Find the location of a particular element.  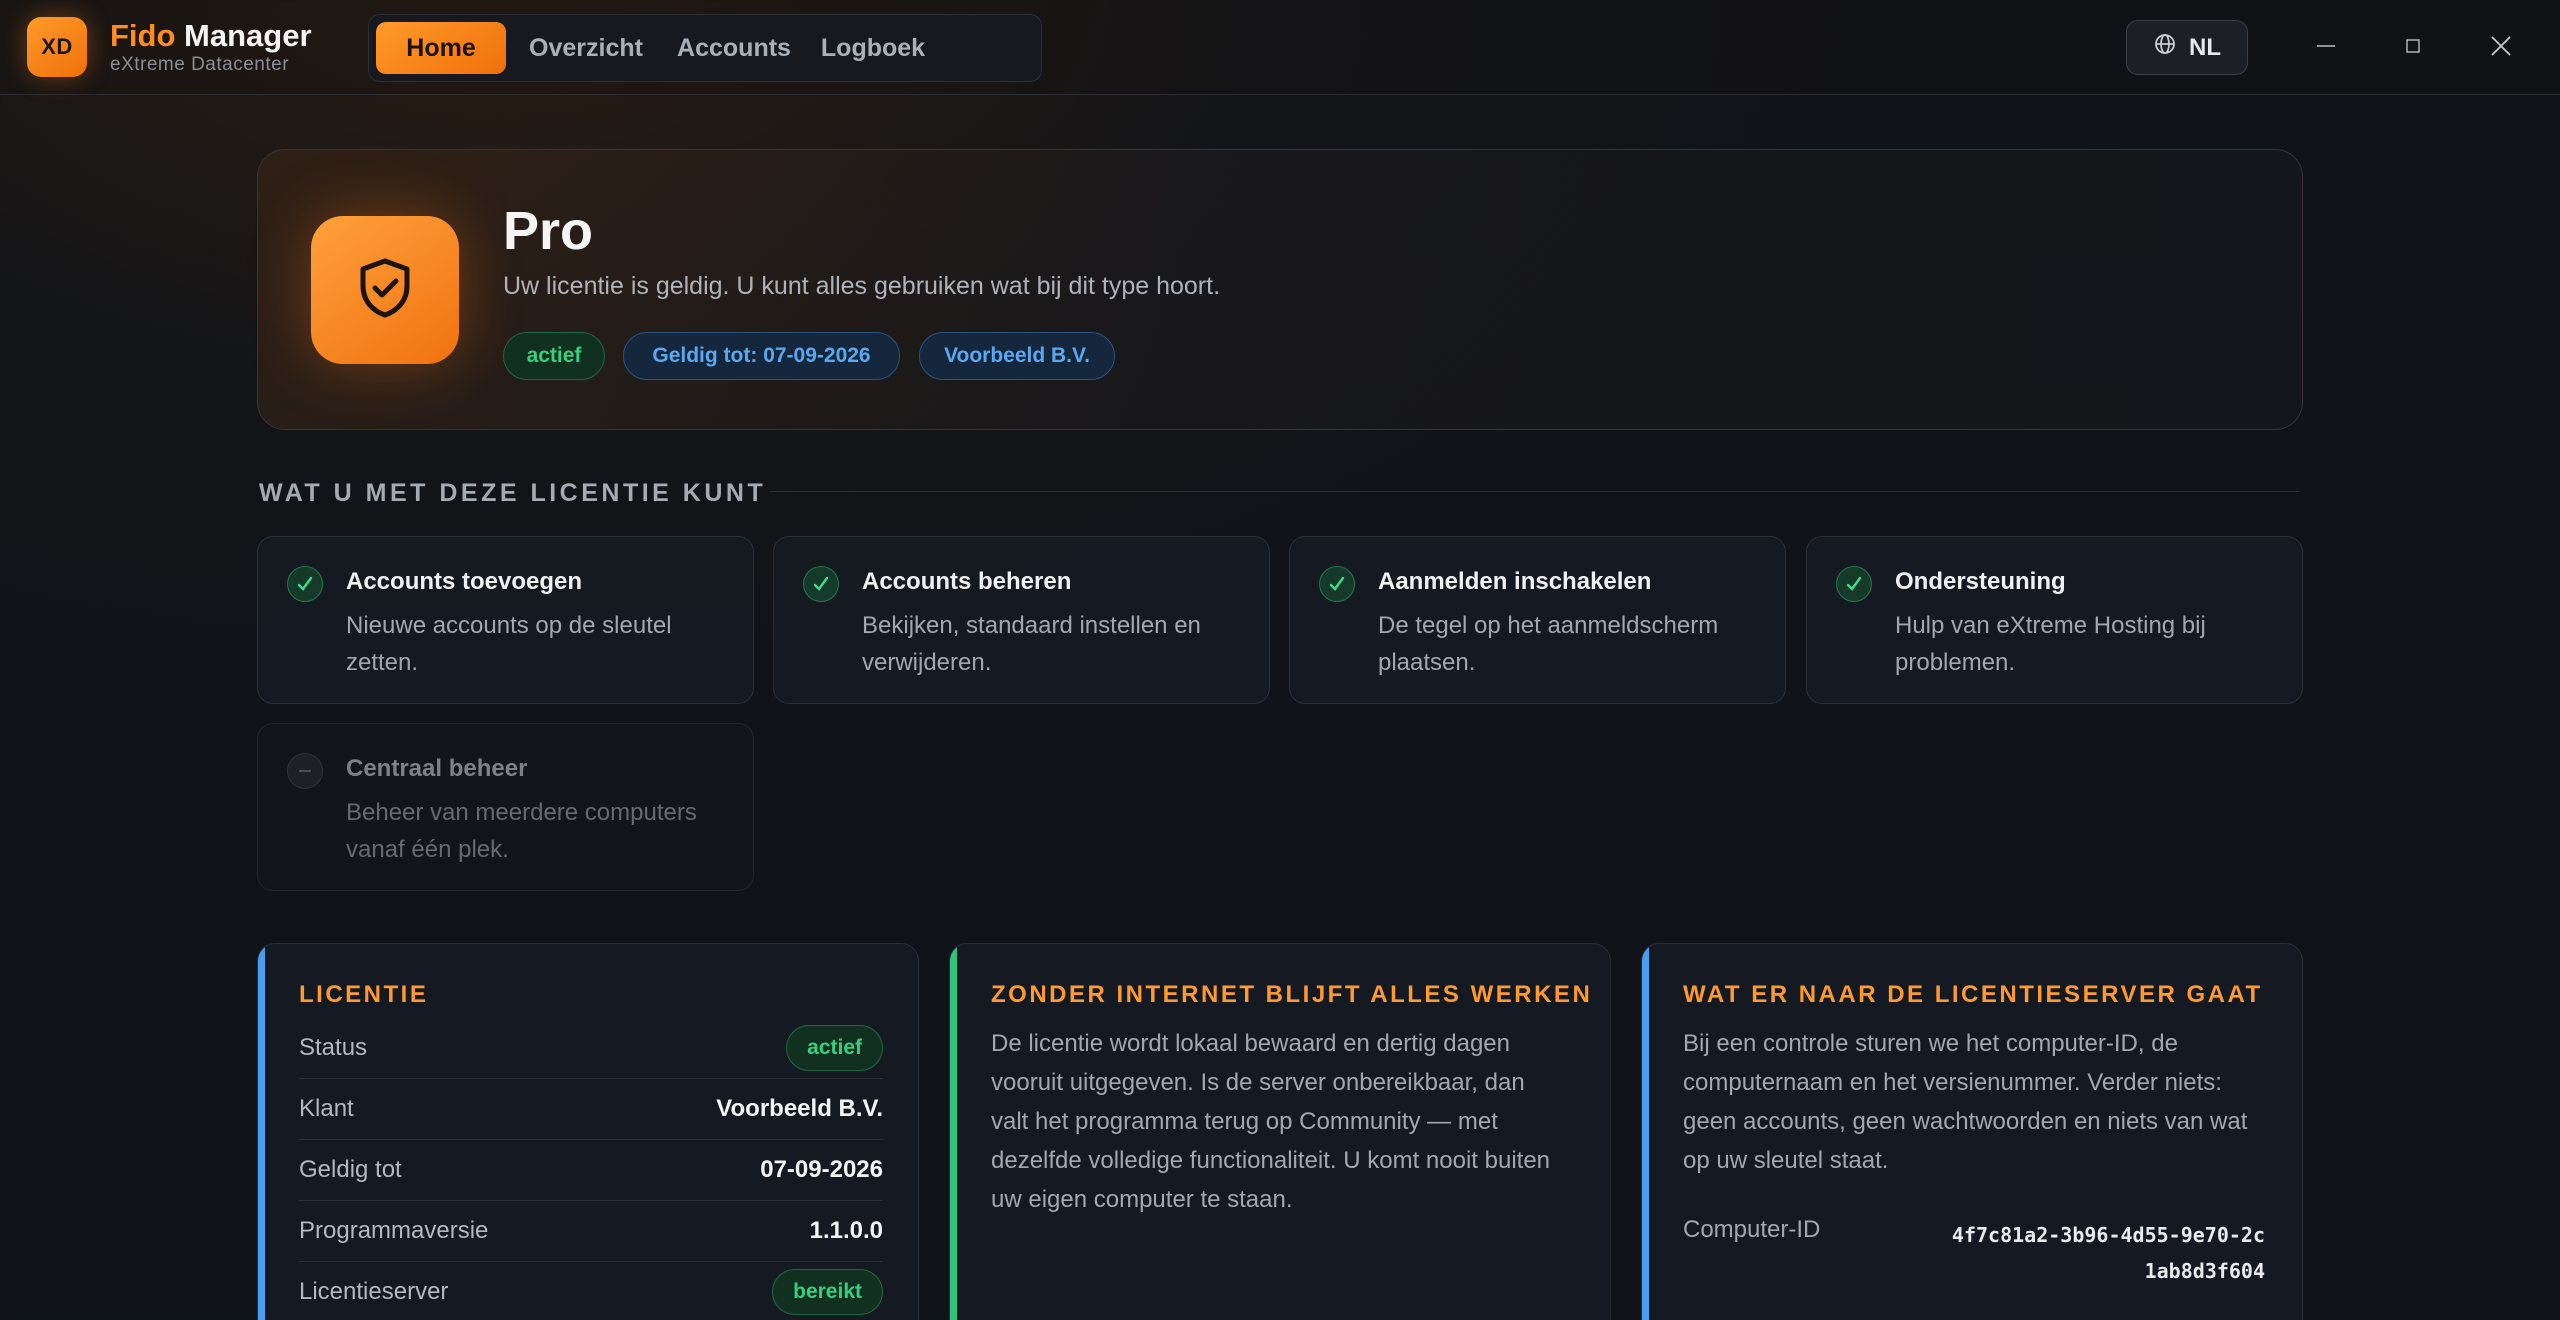

minimize-icon is located at coordinates (2326, 48).